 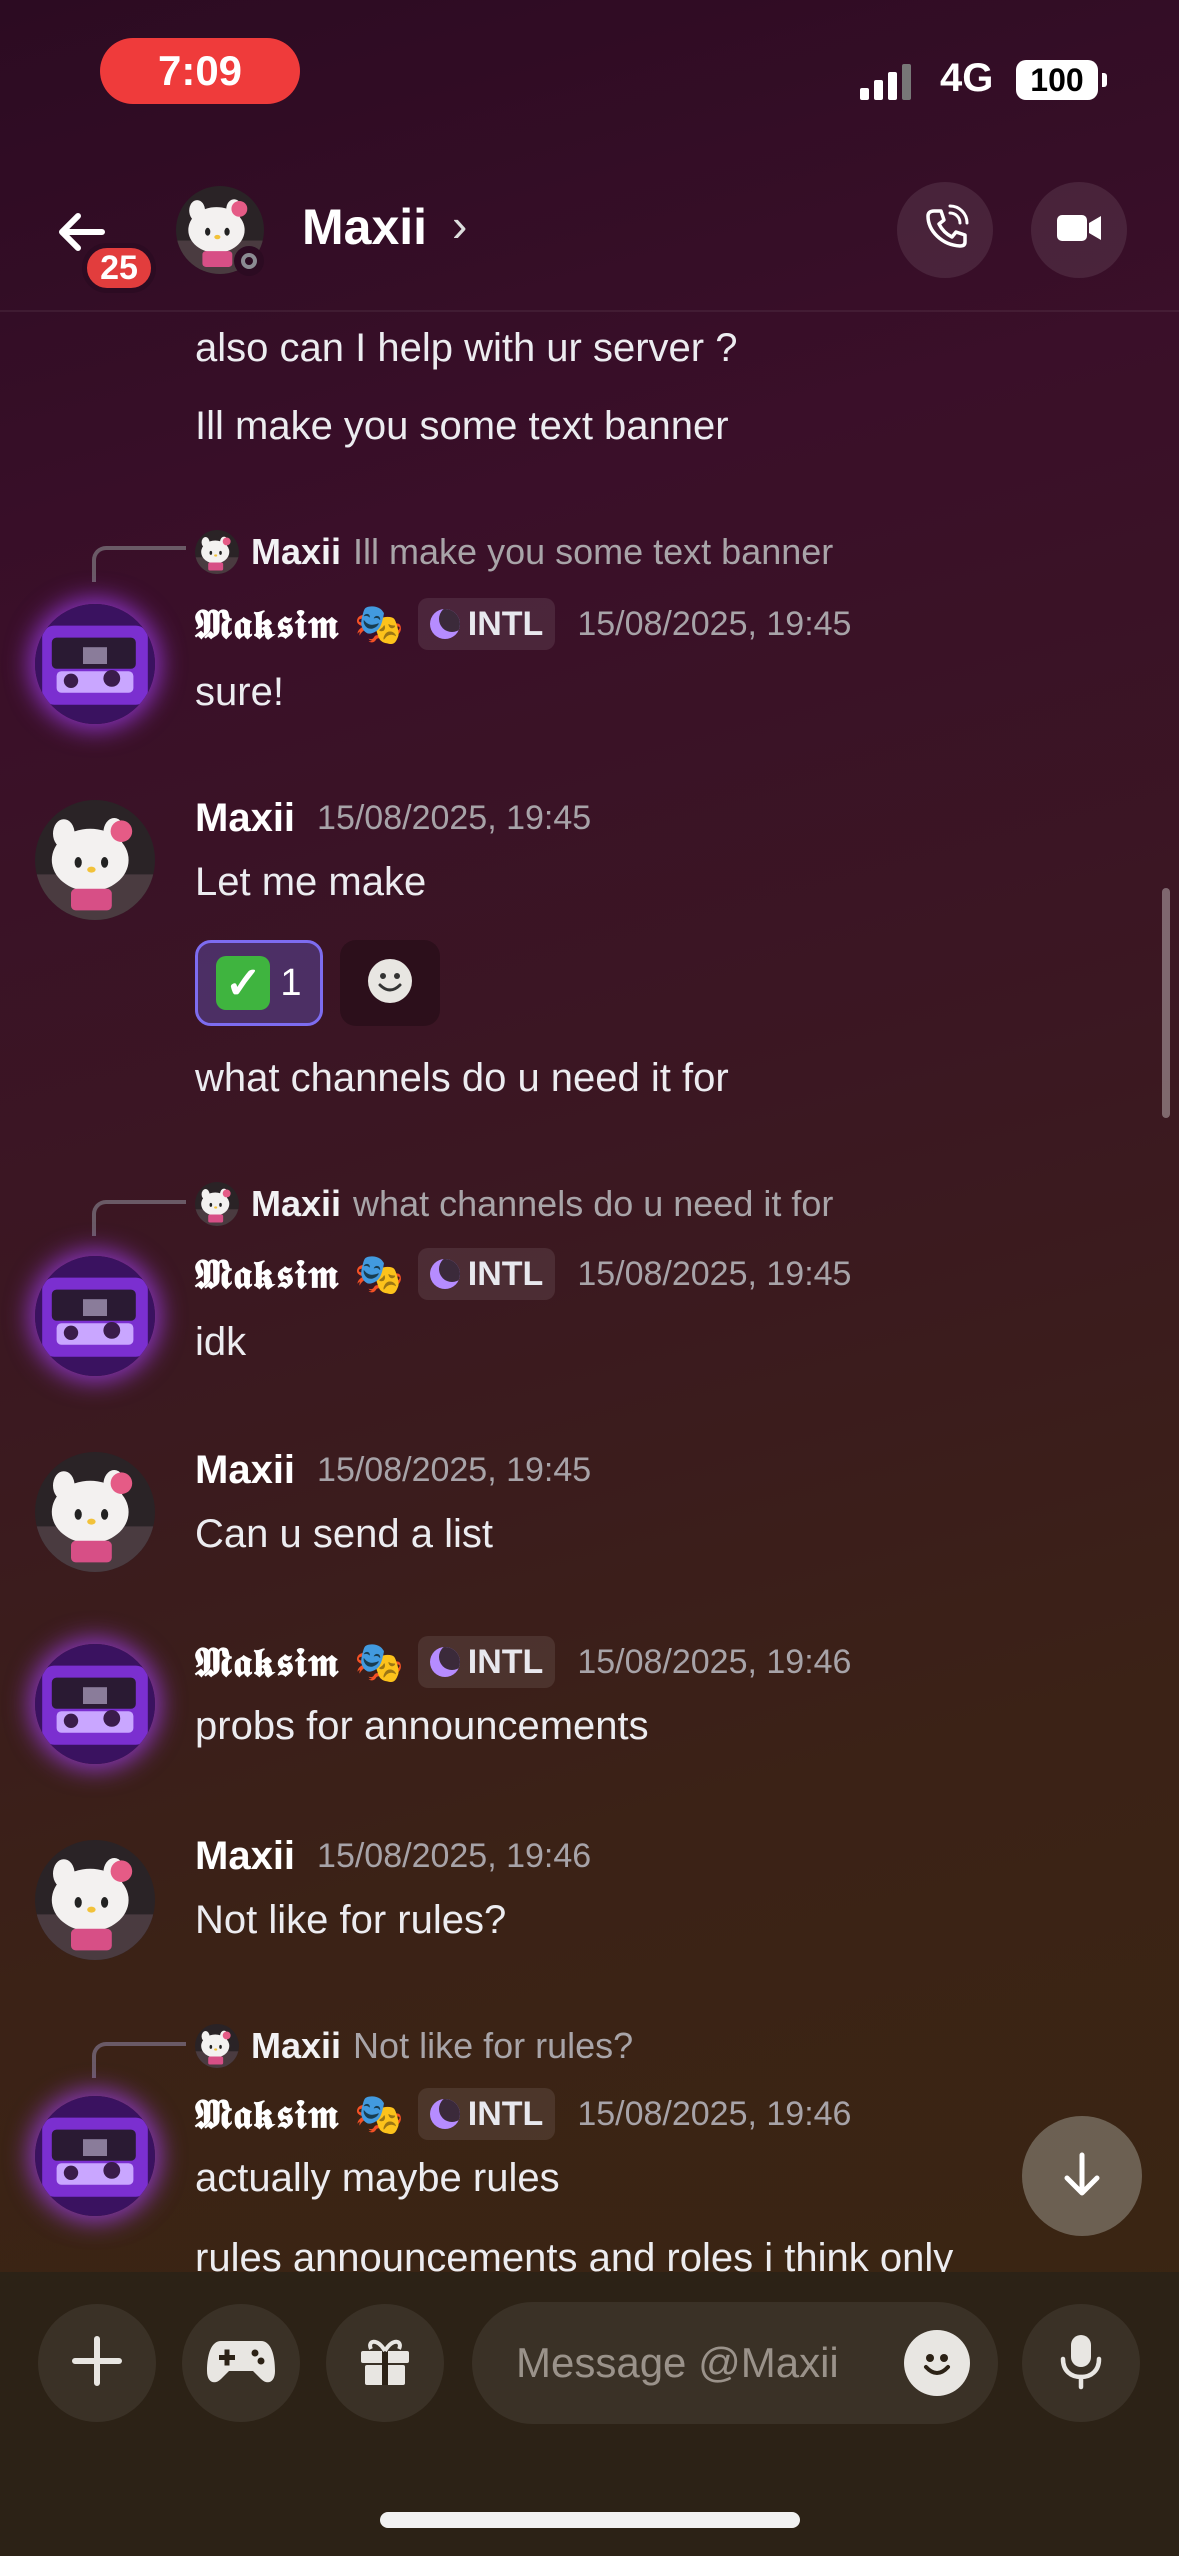 What do you see at coordinates (590, 2520) in the screenshot?
I see `home-indicator` at bounding box center [590, 2520].